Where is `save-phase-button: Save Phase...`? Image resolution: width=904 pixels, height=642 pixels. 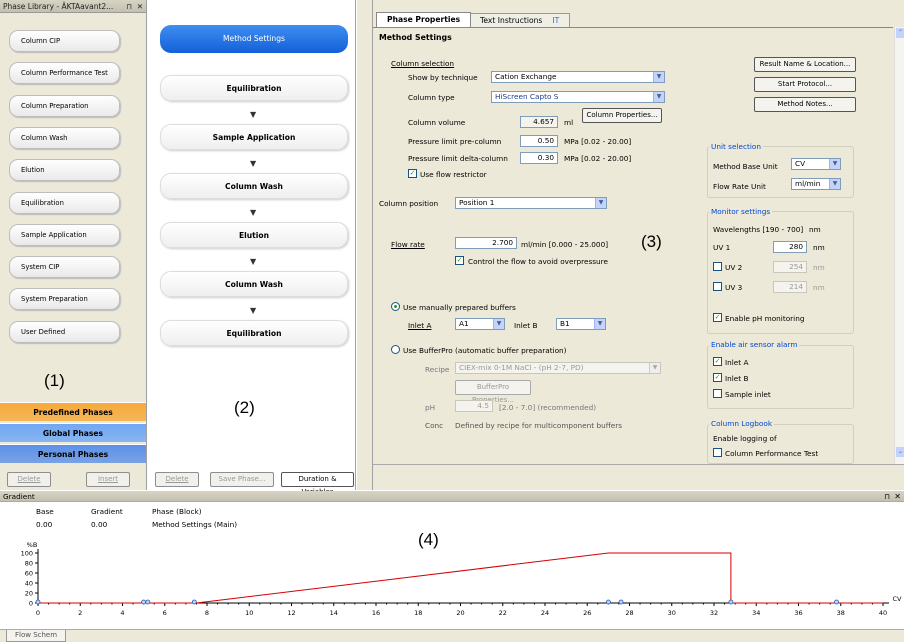
save-phase-button: Save Phase... is located at coordinates (242, 479).